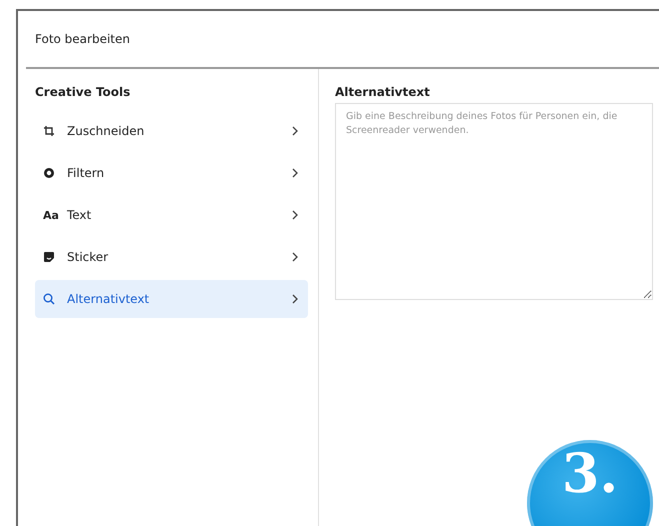  What do you see at coordinates (82, 39) in the screenshot?
I see `dialog-title: Foto bearbeiten` at bounding box center [82, 39].